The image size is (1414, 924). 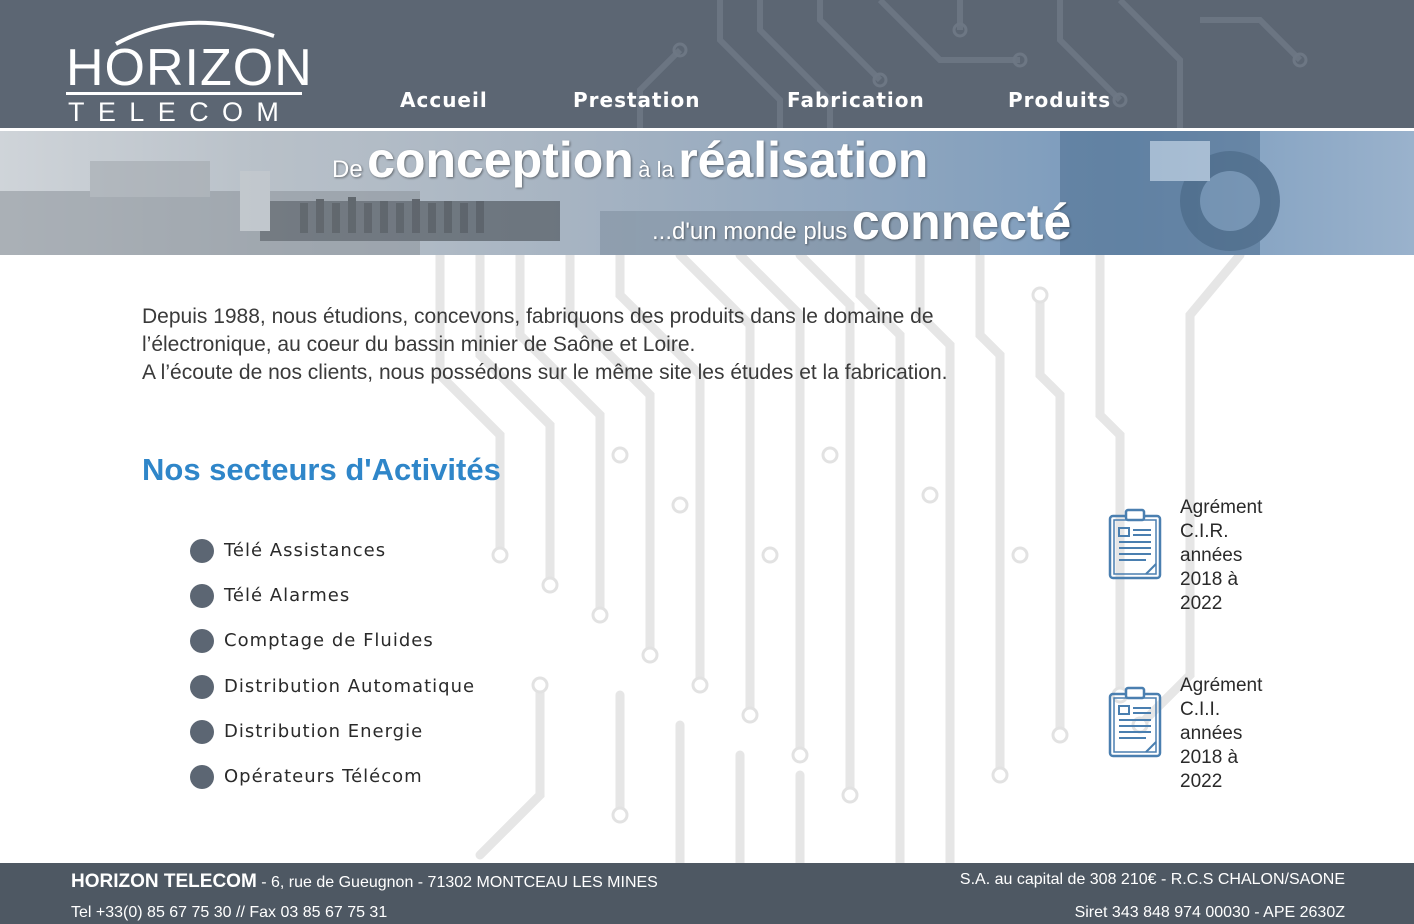 I want to click on agrement-text: Agrément C.I.R. années 2018 à 2022, so click(x=1235, y=556).